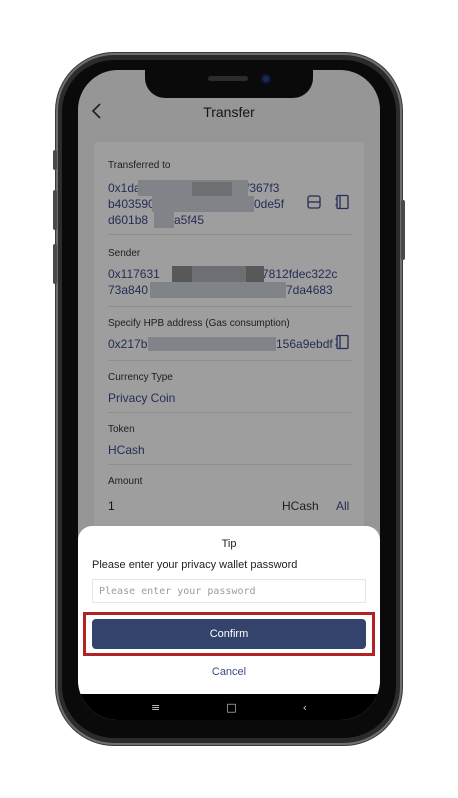 The height and width of the screenshot is (798, 458). Describe the element at coordinates (55, 264) in the screenshot. I see `side-button-volume-down` at that location.